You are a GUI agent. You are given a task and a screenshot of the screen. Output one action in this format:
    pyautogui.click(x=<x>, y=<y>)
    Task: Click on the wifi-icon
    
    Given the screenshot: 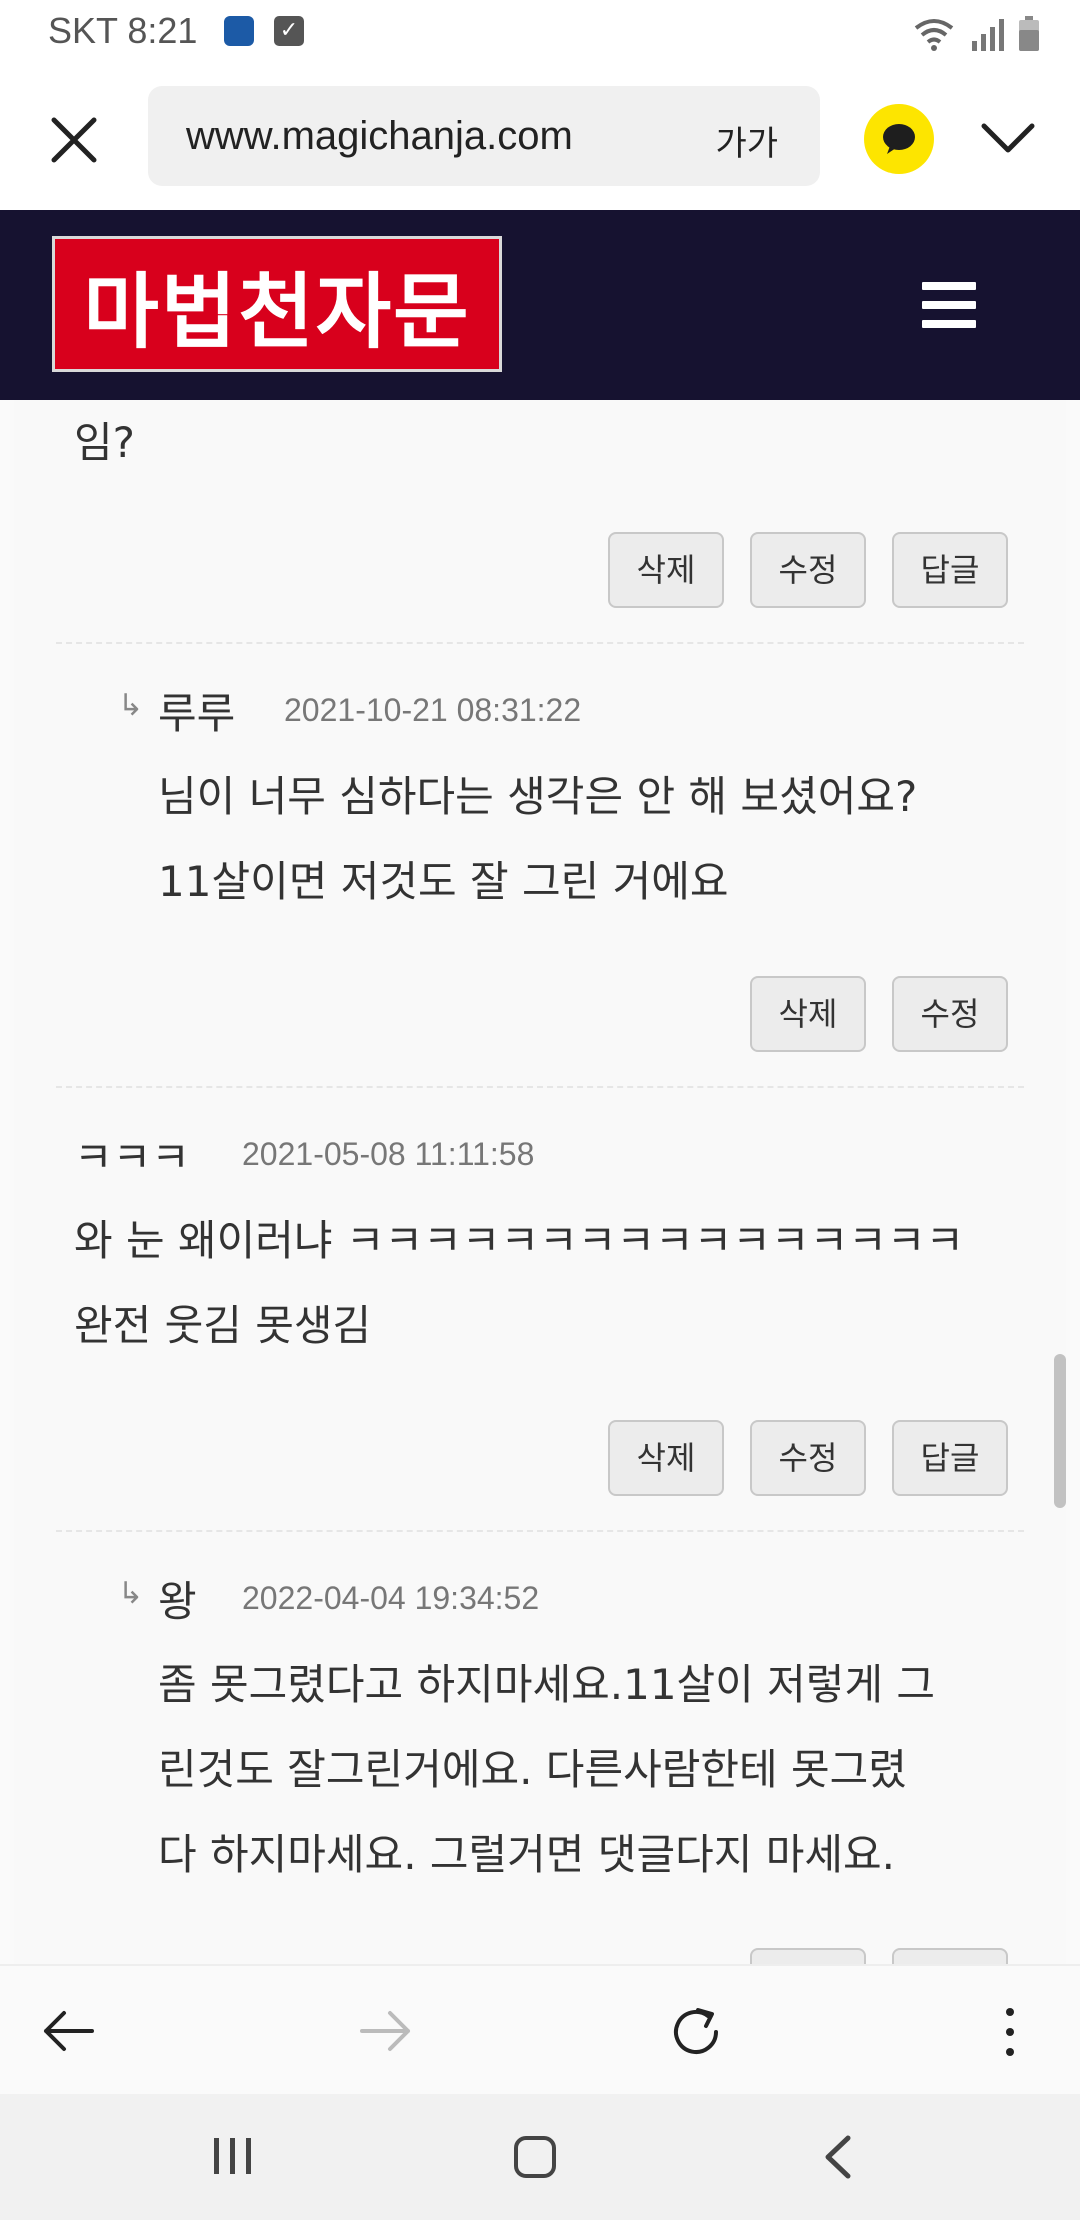 What is the action you would take?
    pyautogui.click(x=934, y=35)
    